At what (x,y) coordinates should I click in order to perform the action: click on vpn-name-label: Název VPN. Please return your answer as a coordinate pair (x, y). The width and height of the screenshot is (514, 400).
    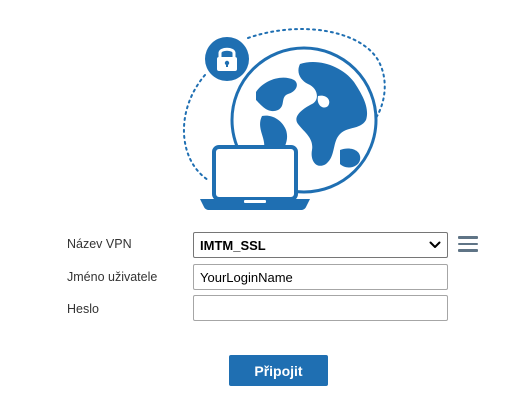
    Looking at the image, I should click on (99, 244).